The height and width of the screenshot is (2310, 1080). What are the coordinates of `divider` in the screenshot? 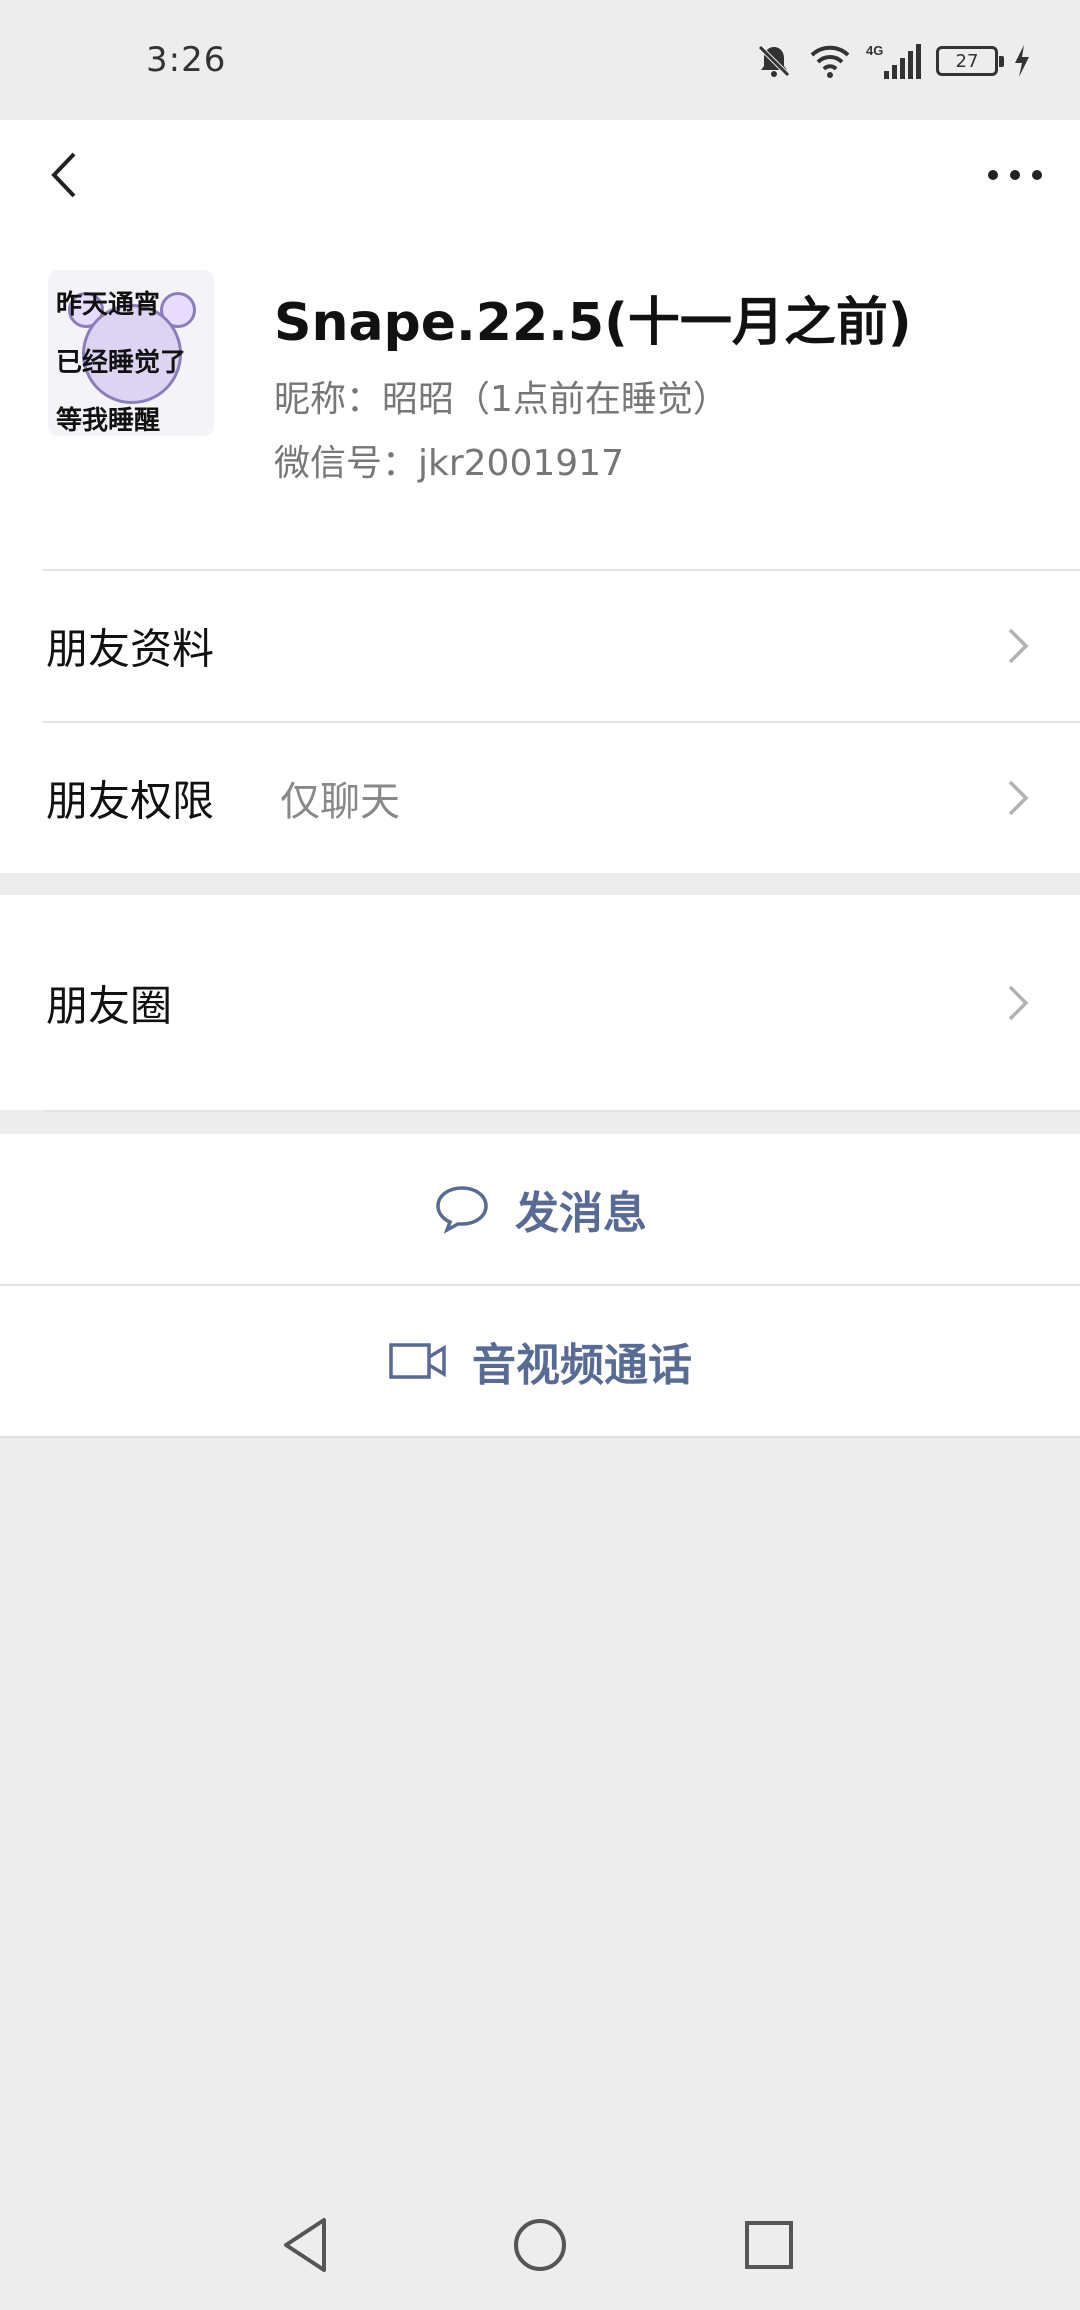 It's located at (540, 1437).